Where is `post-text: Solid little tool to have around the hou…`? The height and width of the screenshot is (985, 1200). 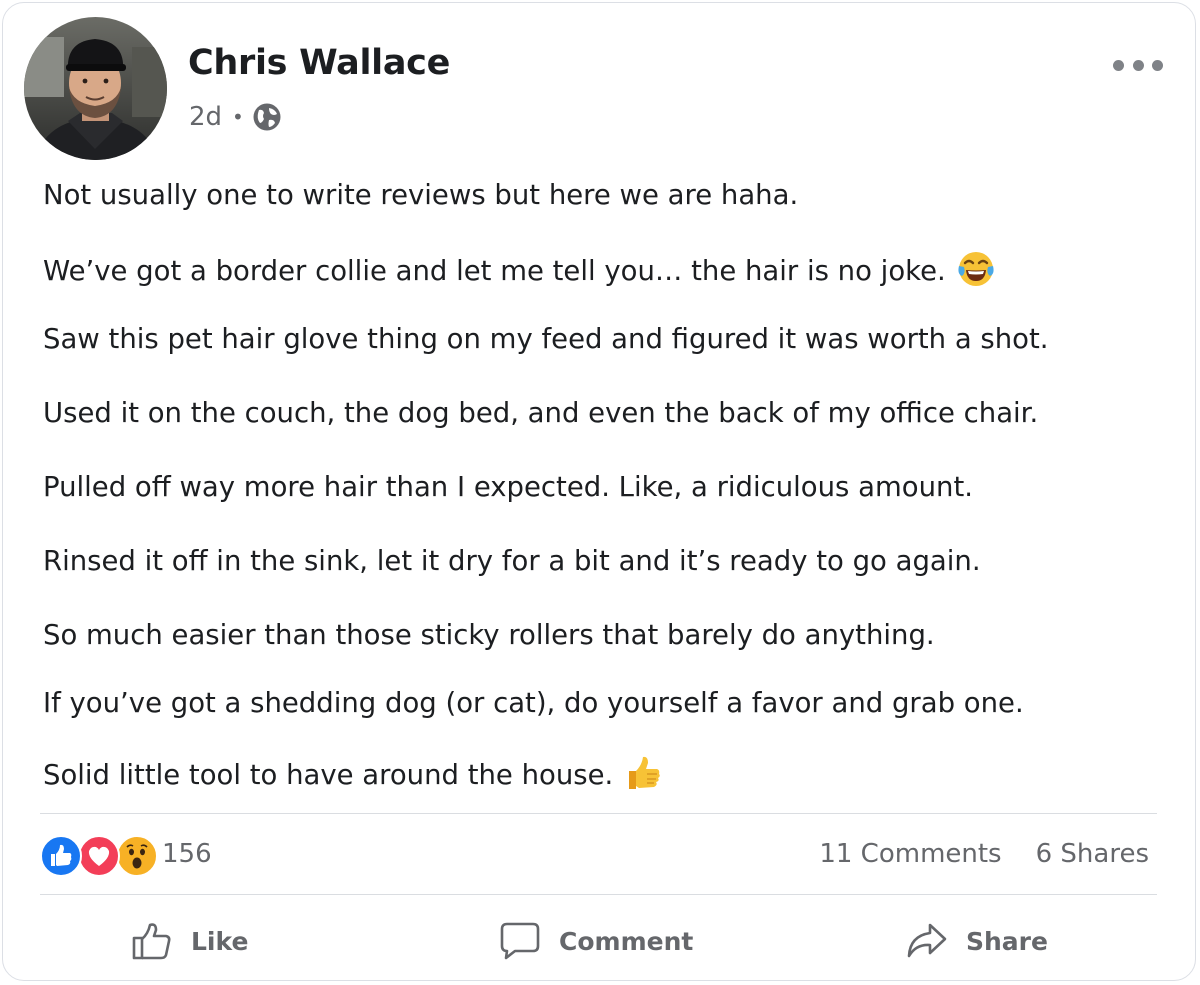
post-text: Solid little tool to have around the hou… is located at coordinates (328, 775).